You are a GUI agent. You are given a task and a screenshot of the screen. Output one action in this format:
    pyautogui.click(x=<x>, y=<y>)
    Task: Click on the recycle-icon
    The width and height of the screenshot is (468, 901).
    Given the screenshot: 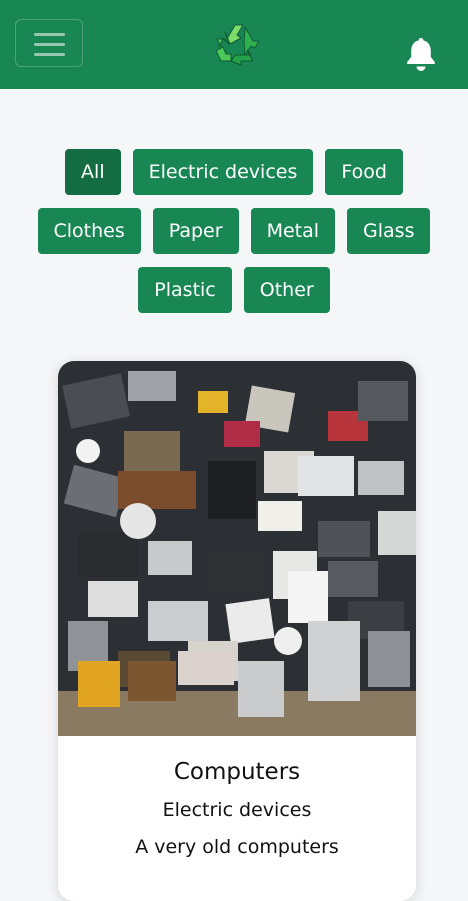 What is the action you would take?
    pyautogui.click(x=238, y=44)
    